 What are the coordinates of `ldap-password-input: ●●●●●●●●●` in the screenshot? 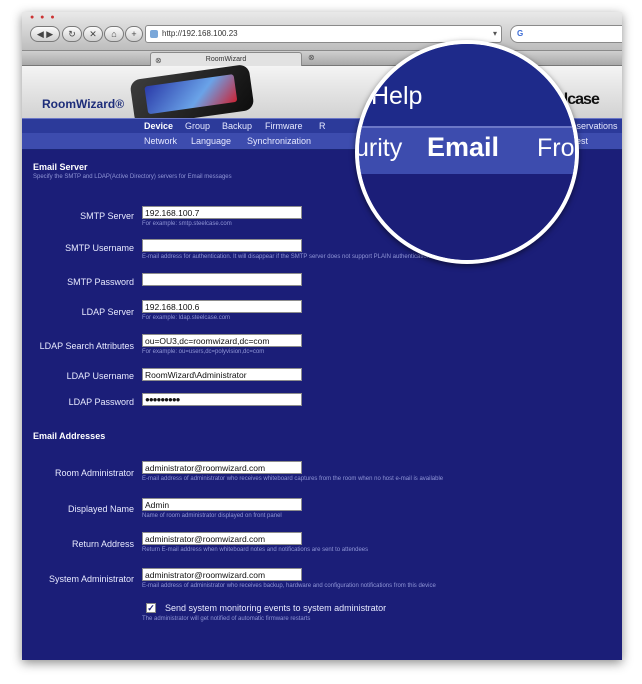 It's located at (222, 399).